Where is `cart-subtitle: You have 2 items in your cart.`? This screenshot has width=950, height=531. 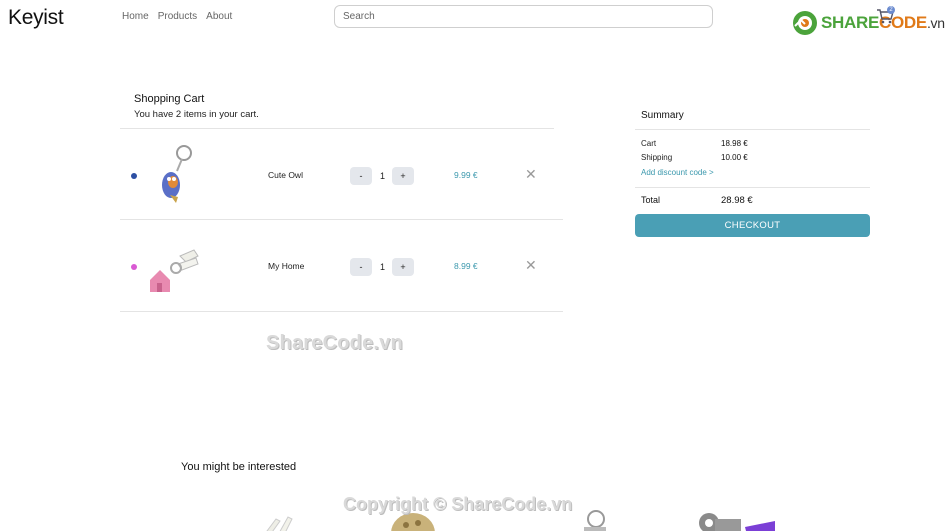
cart-subtitle: You have 2 items in your cart. is located at coordinates (196, 114).